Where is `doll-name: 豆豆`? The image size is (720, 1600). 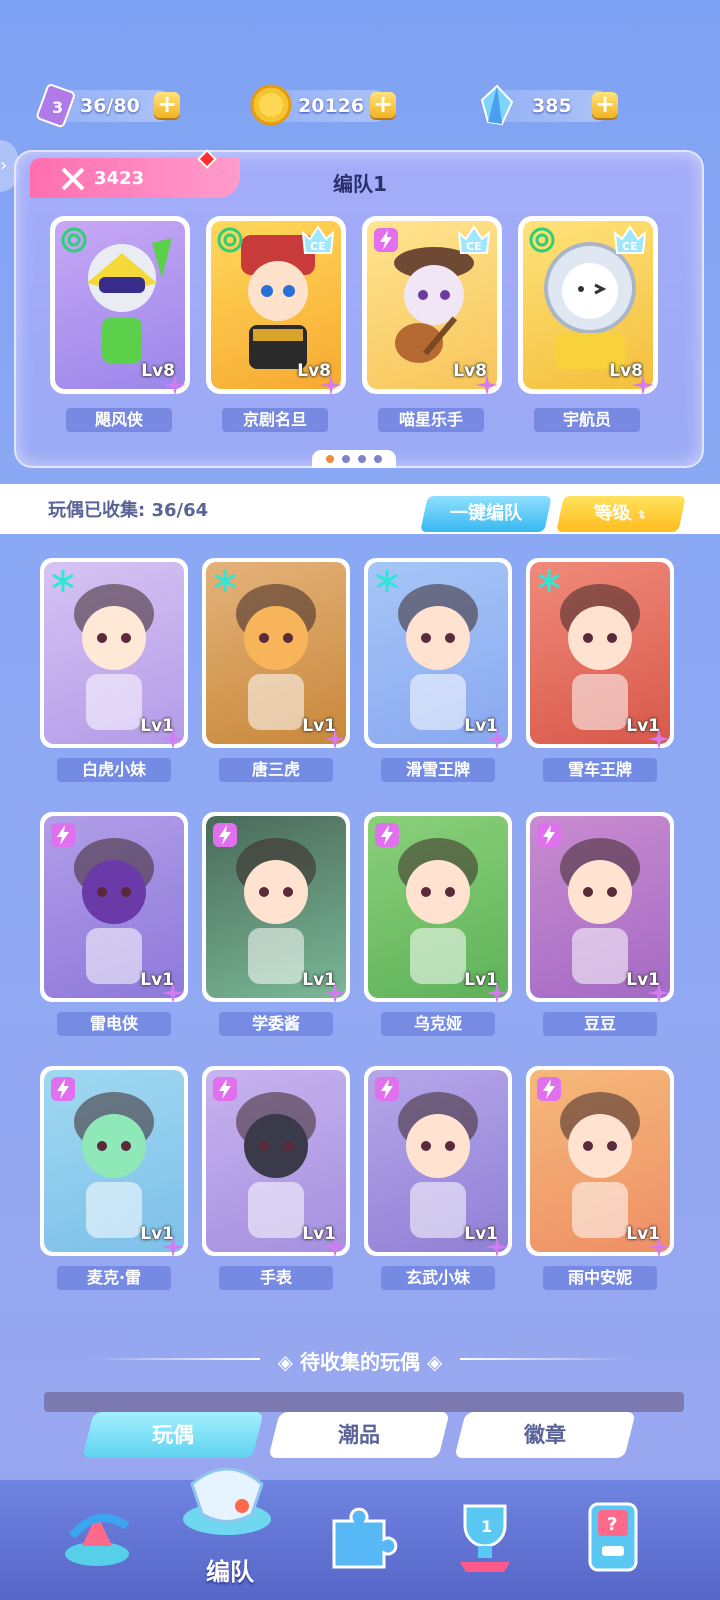 doll-name: 豆豆 is located at coordinates (600, 1024).